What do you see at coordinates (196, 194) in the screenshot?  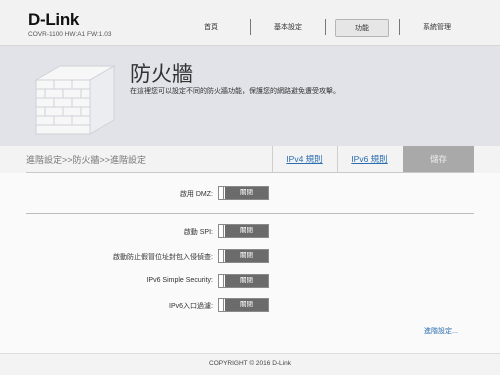 I see `dmz-label: 啟用 DMZ:` at bounding box center [196, 194].